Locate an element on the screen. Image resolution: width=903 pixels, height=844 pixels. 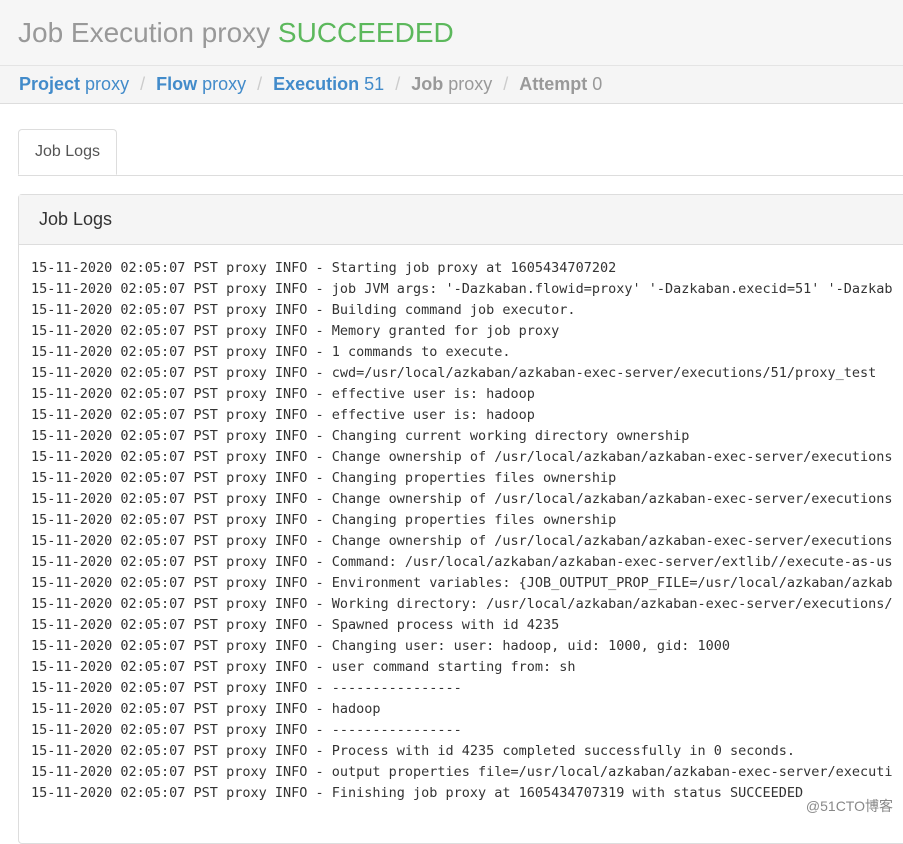
log-line-message: user command starting from: sh is located at coordinates (453, 667).